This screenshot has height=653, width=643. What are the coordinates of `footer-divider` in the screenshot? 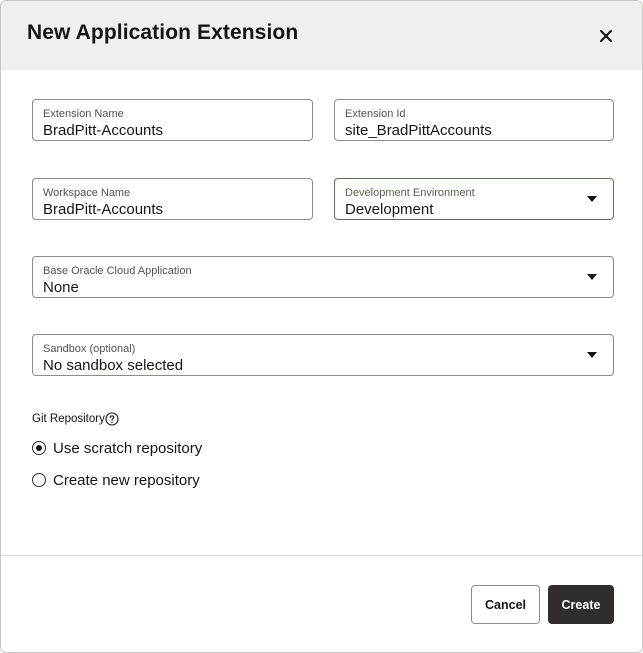 It's located at (321, 555).